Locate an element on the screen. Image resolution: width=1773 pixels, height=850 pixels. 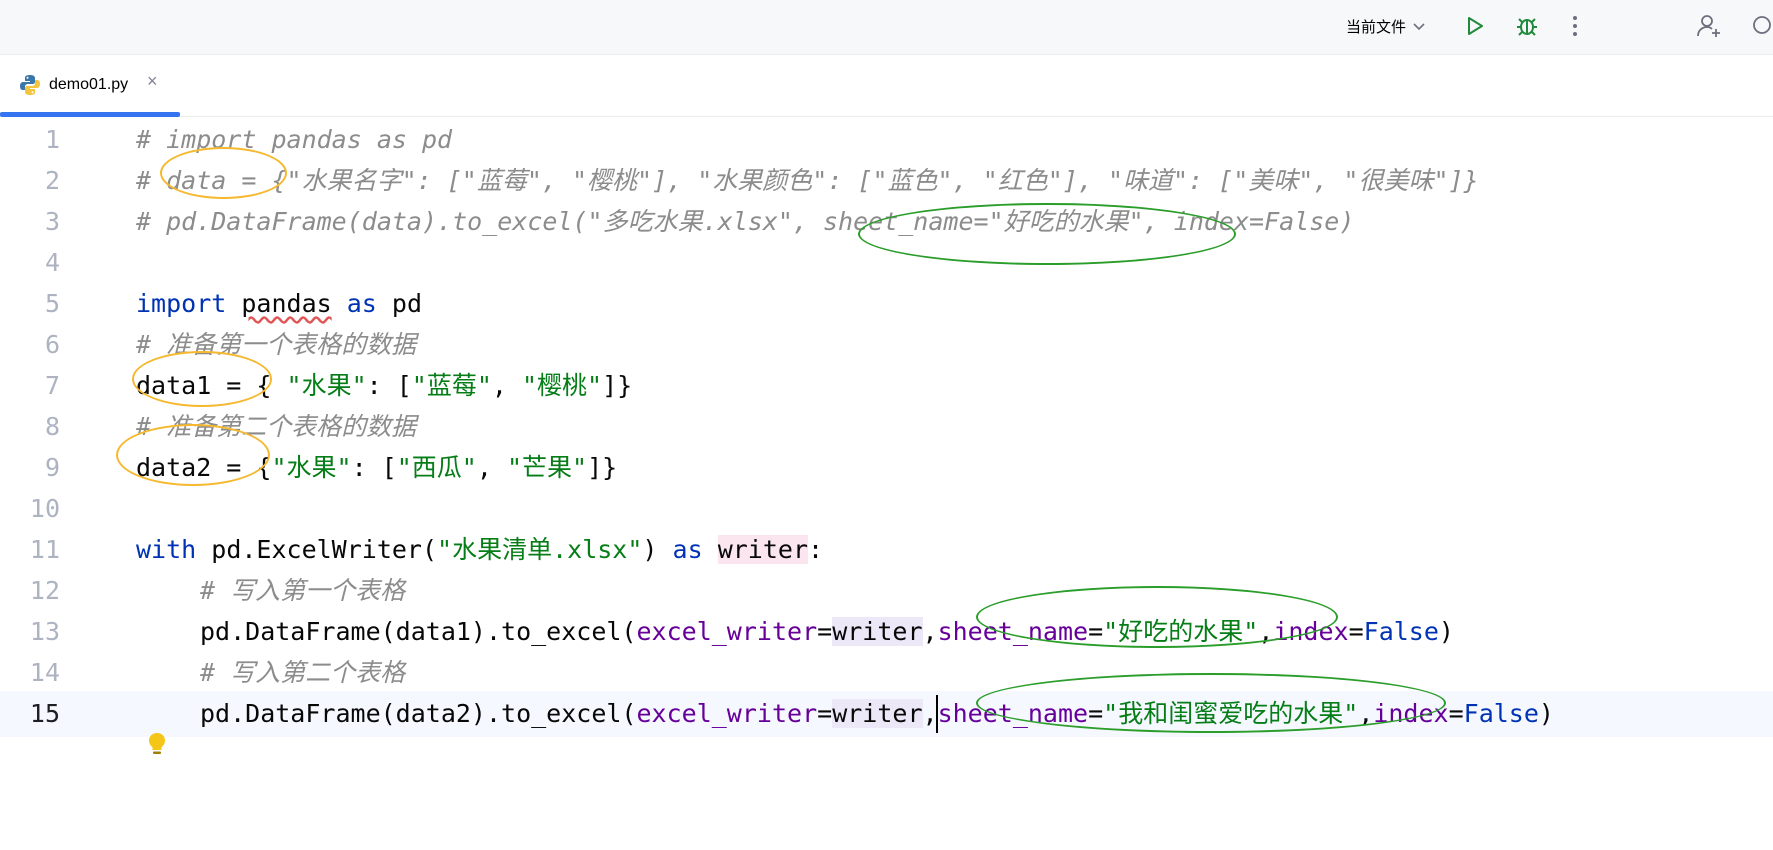
run-configuration-selector: 当前文件 is located at coordinates (1386, 26).